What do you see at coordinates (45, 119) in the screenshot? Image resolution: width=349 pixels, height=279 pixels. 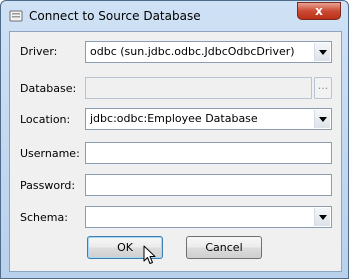 I see `location-label: Location:` at bounding box center [45, 119].